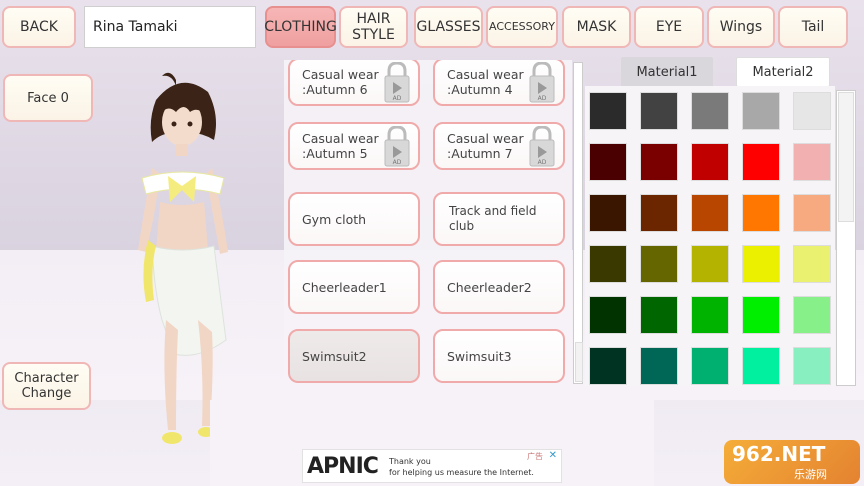  Describe the element at coordinates (499, 356) in the screenshot. I see `clothing-item: Swimsuit3` at that location.